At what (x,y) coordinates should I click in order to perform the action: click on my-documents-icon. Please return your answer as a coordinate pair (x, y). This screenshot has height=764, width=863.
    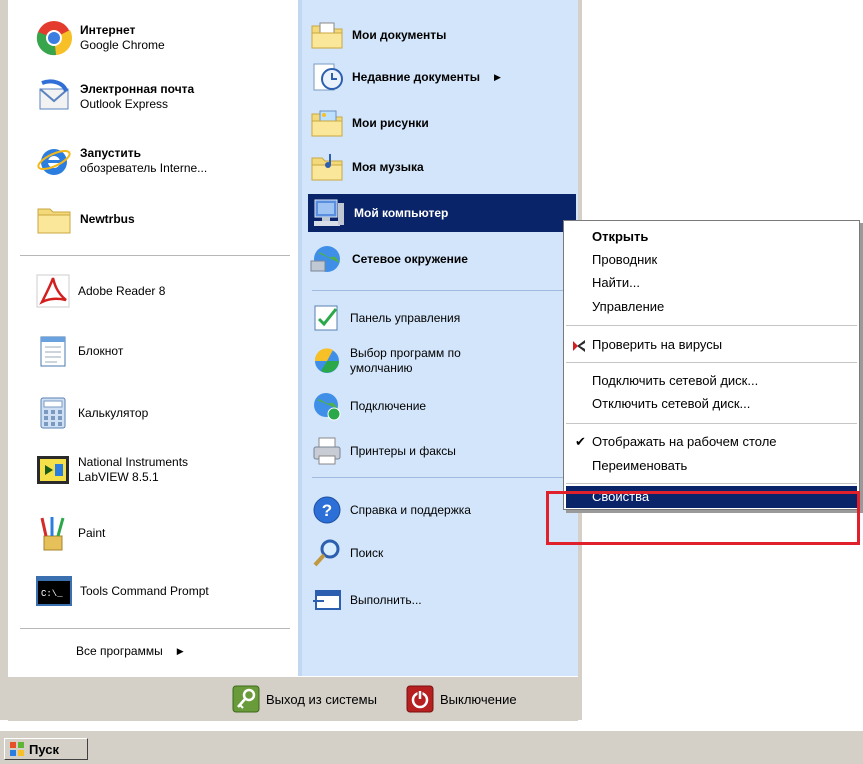
    Looking at the image, I should click on (327, 35).